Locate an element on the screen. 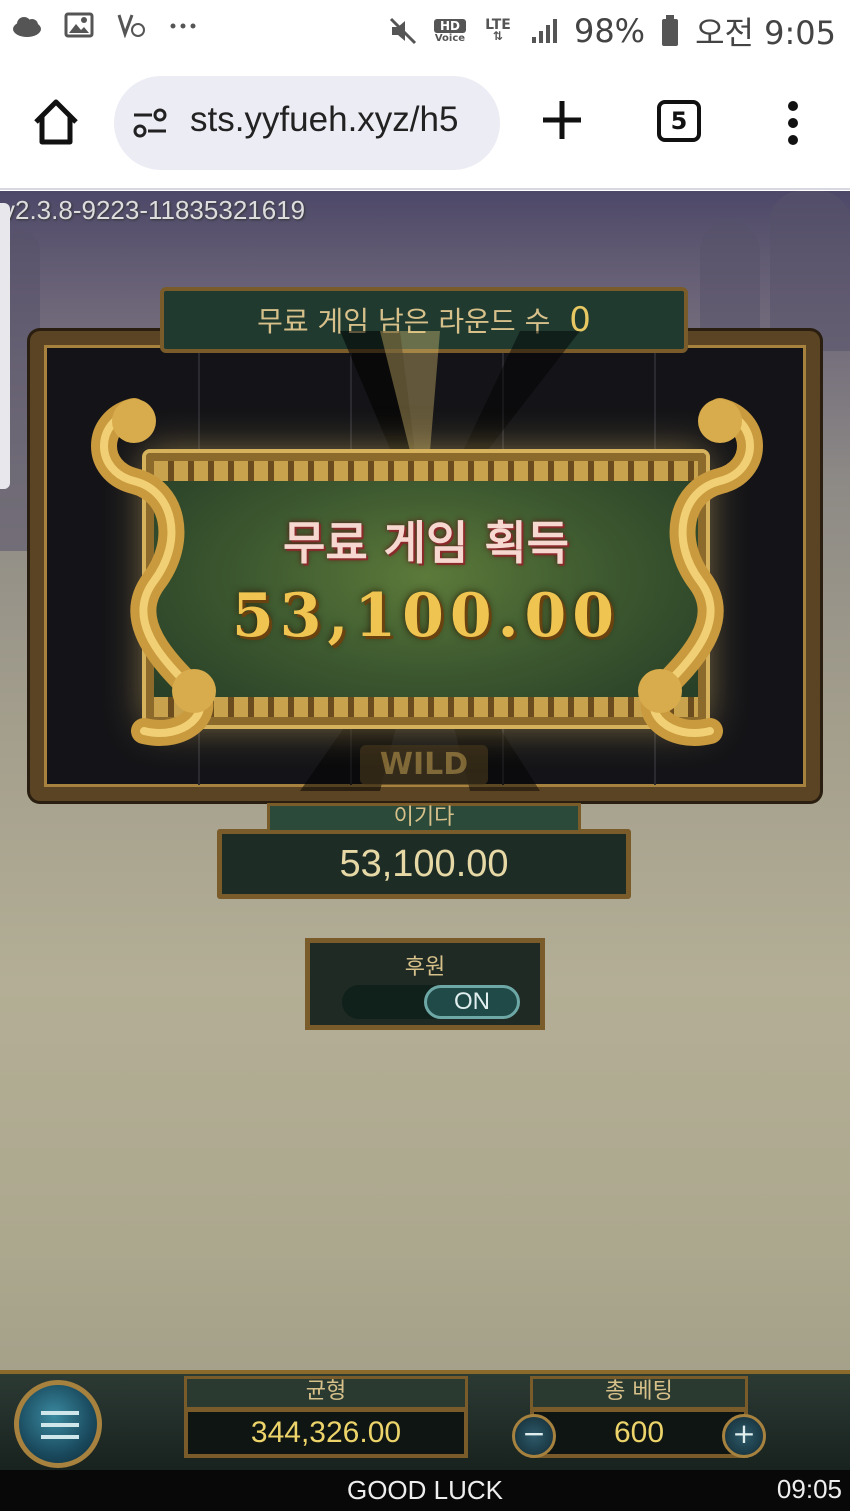 The width and height of the screenshot is (850, 1511). mute-icon is located at coordinates (403, 31).